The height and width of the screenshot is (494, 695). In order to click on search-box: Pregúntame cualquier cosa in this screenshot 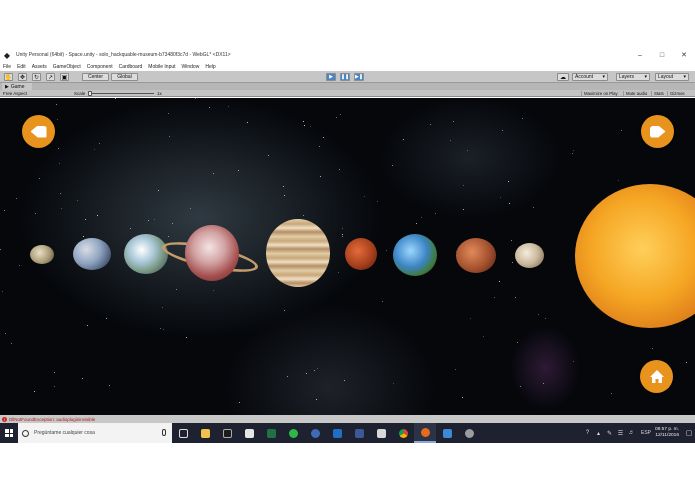, I will do `click(95, 433)`.